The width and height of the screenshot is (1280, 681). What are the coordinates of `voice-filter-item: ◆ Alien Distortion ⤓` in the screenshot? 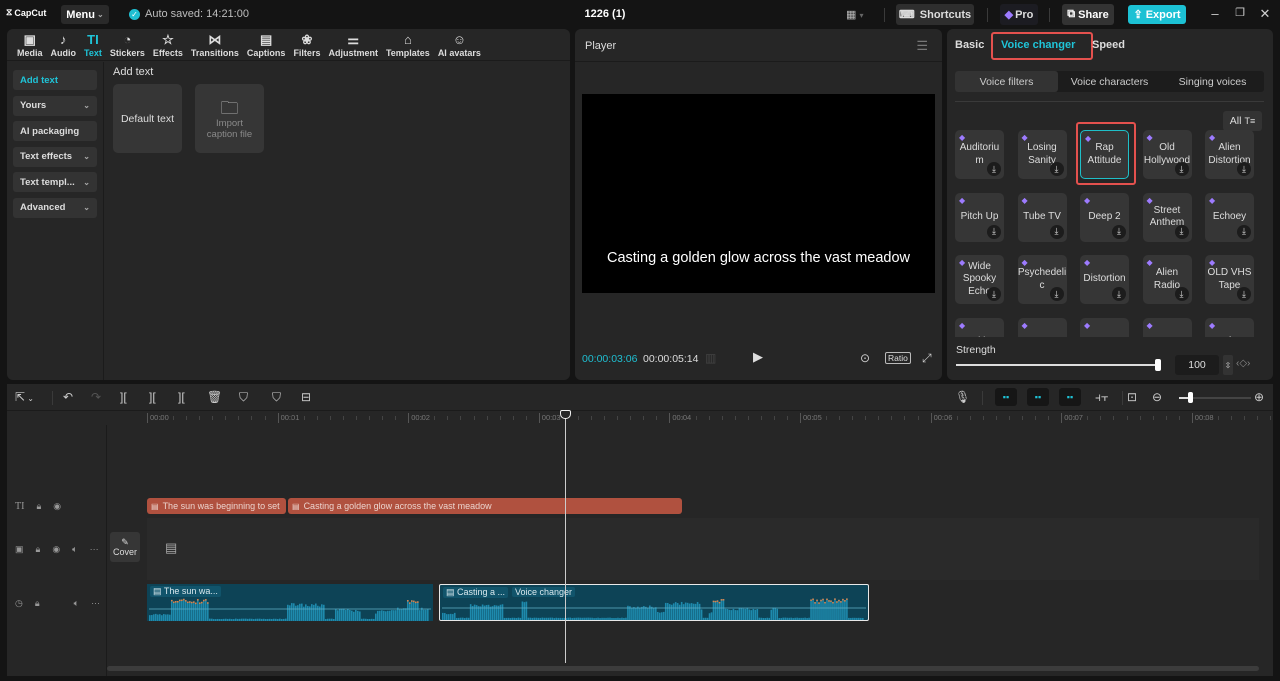 It's located at (1229, 154).